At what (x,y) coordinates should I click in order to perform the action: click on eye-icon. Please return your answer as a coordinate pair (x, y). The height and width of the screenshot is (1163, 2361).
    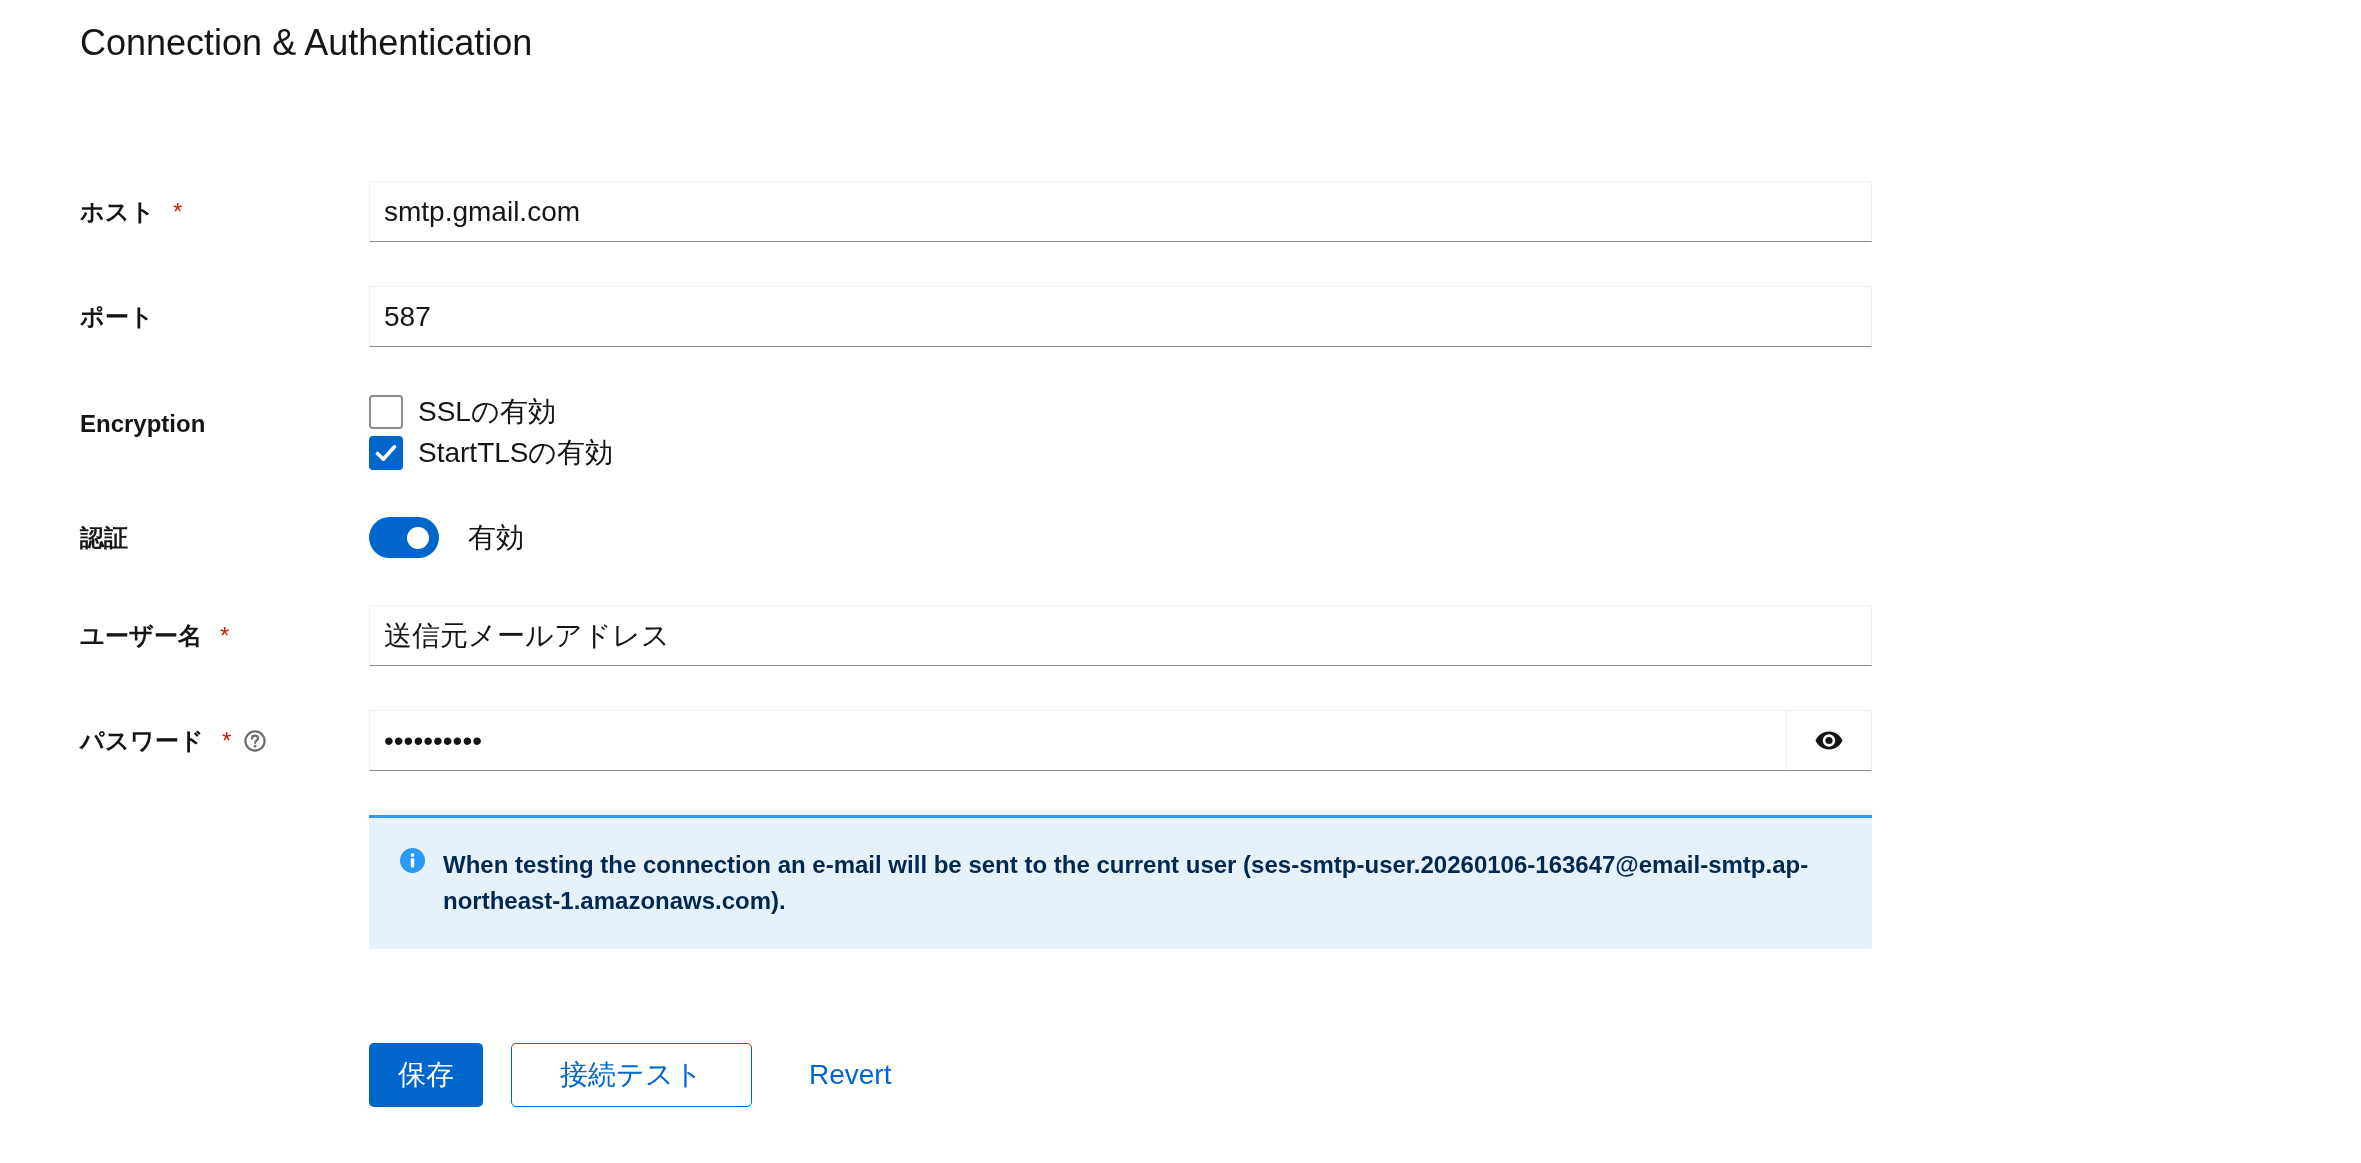
    Looking at the image, I should click on (1829, 740).